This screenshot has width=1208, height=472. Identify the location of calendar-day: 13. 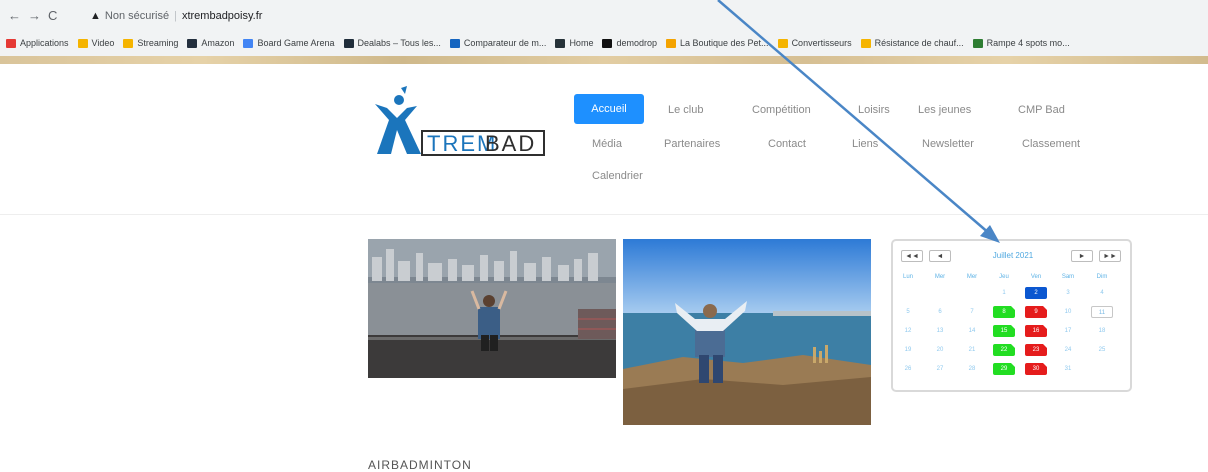
(940, 331).